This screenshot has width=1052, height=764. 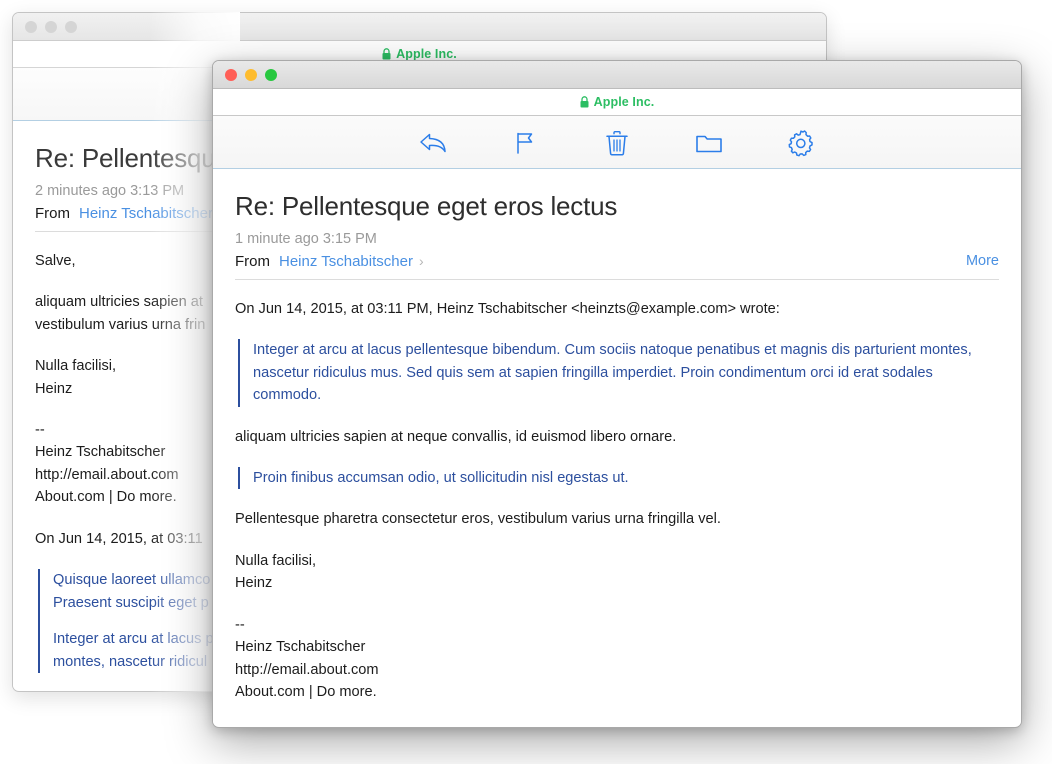 I want to click on back-minimize-button, so click(x=51, y=26).